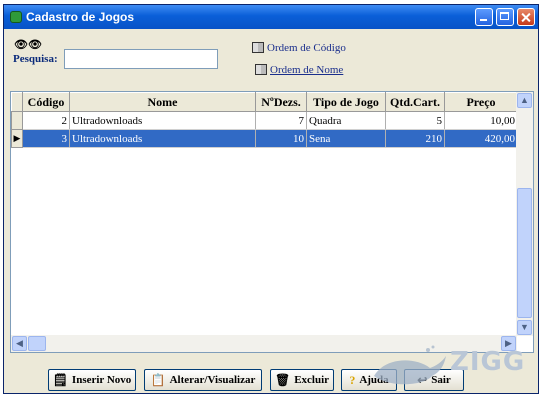 This screenshot has width=545, height=399. What do you see at coordinates (17, 120) in the screenshot?
I see `row-indicator` at bounding box center [17, 120].